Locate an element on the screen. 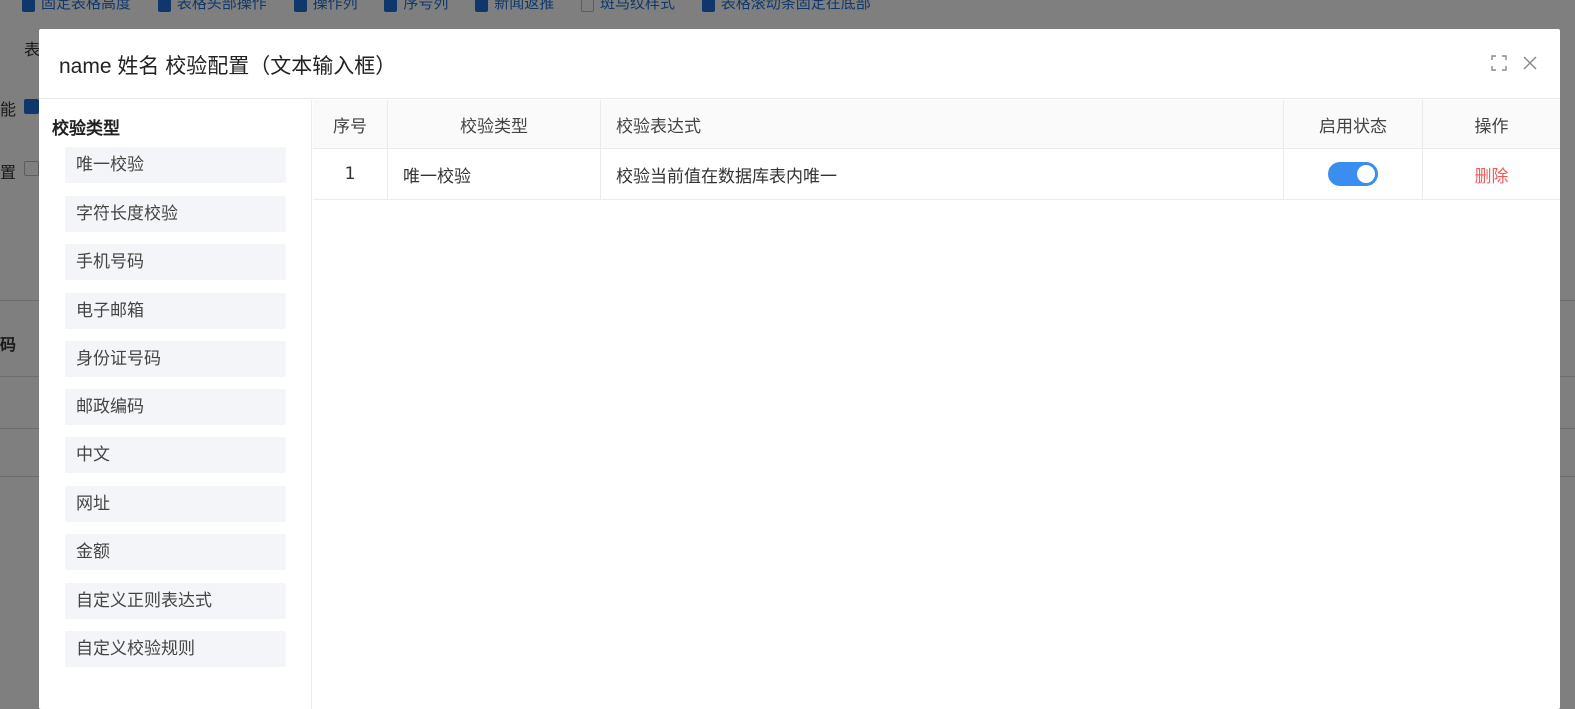 This screenshot has width=1575, height=709. validation-type-item: 中文 is located at coordinates (175, 455).